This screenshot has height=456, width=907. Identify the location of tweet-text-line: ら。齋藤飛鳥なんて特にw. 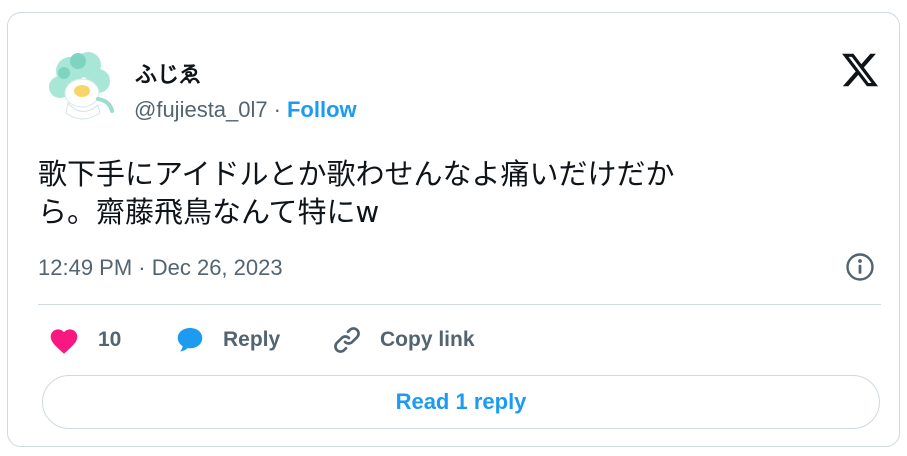
(209, 212).